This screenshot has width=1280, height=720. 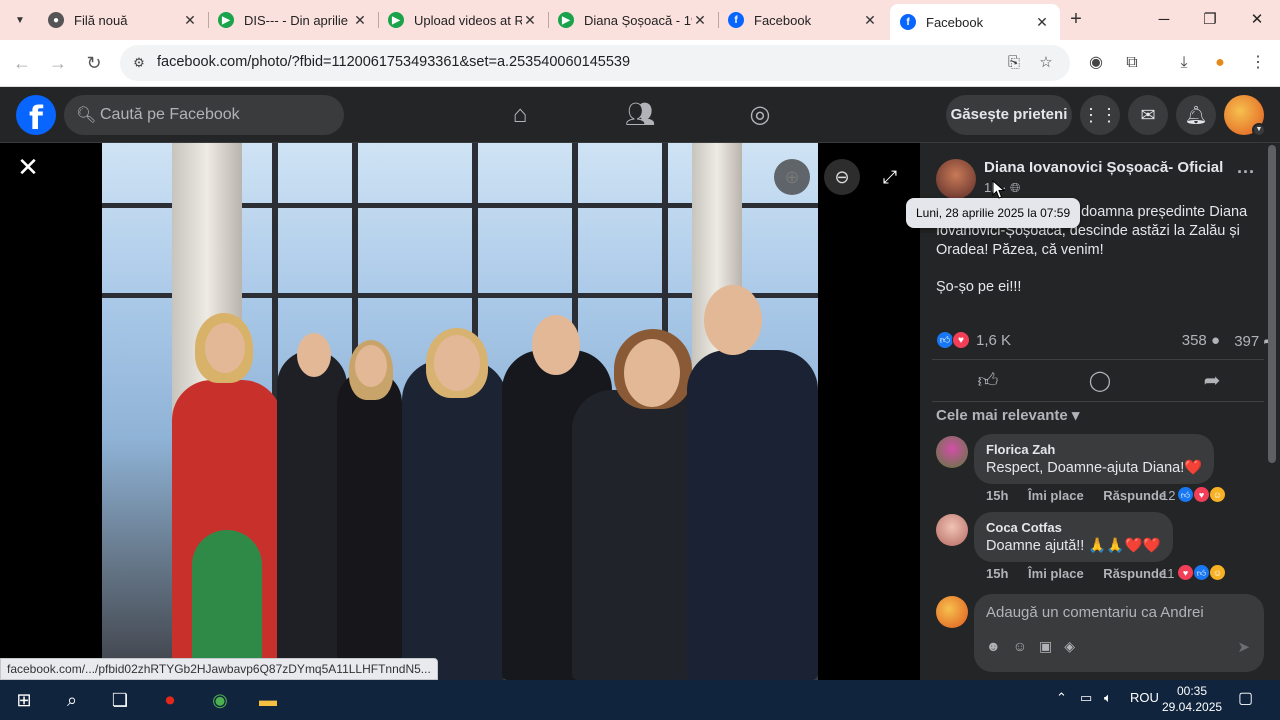 What do you see at coordinates (139, 63) in the screenshot?
I see `site-info-icon: ⚙` at bounding box center [139, 63].